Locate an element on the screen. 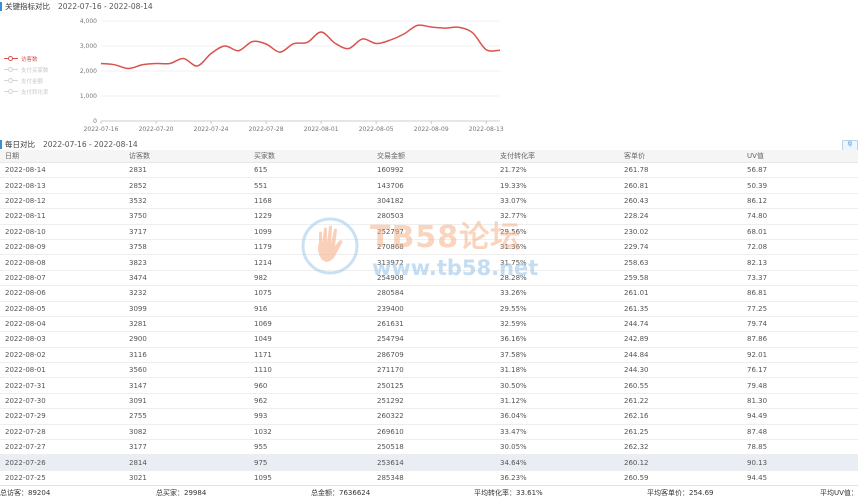  avg-conversion: 平均转化率：33.61% is located at coordinates (508, 493).